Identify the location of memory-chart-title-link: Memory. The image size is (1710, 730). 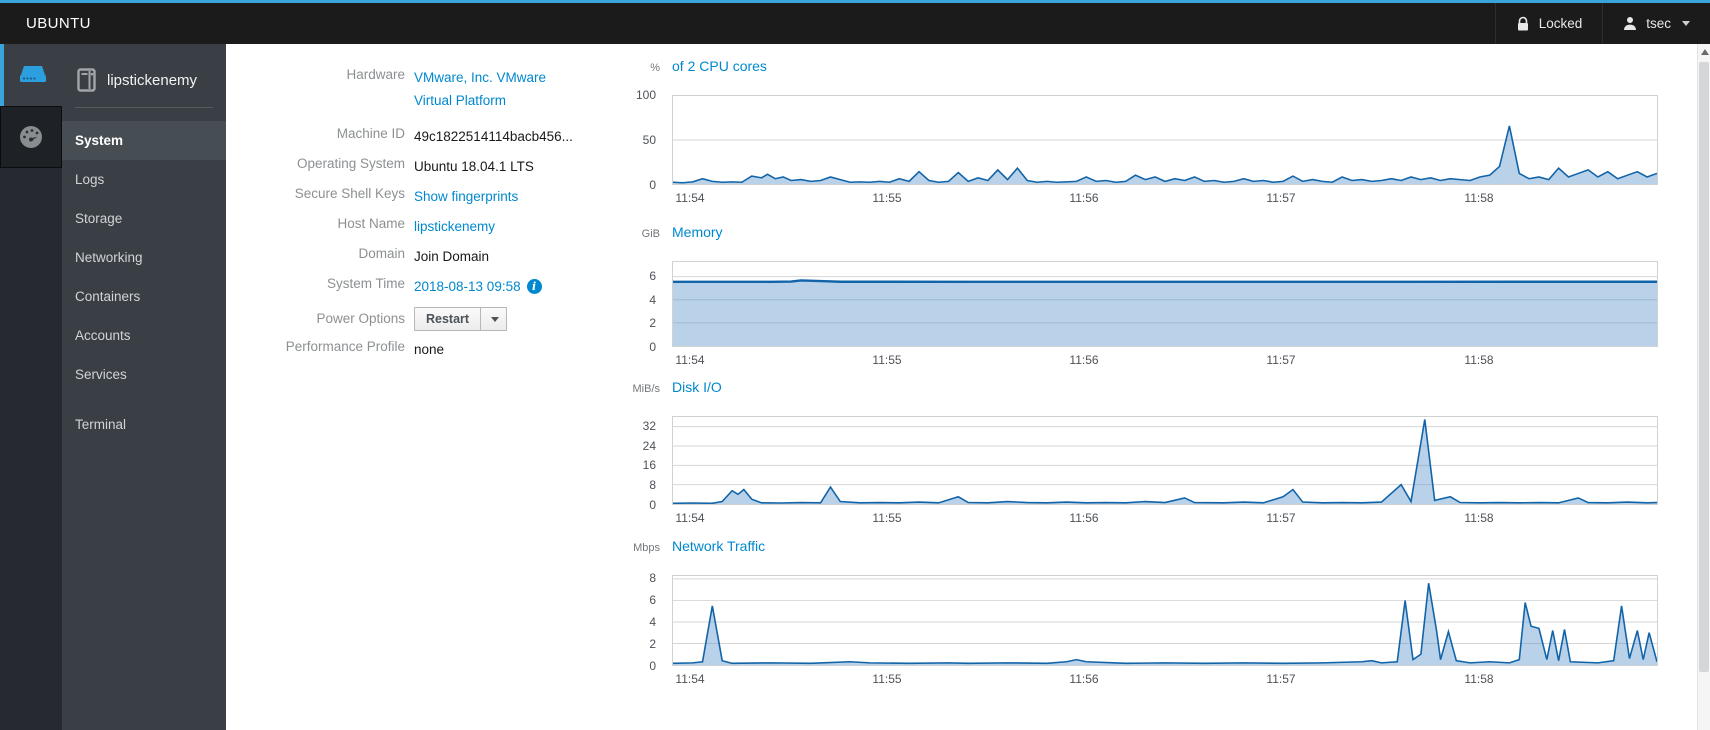
(697, 232).